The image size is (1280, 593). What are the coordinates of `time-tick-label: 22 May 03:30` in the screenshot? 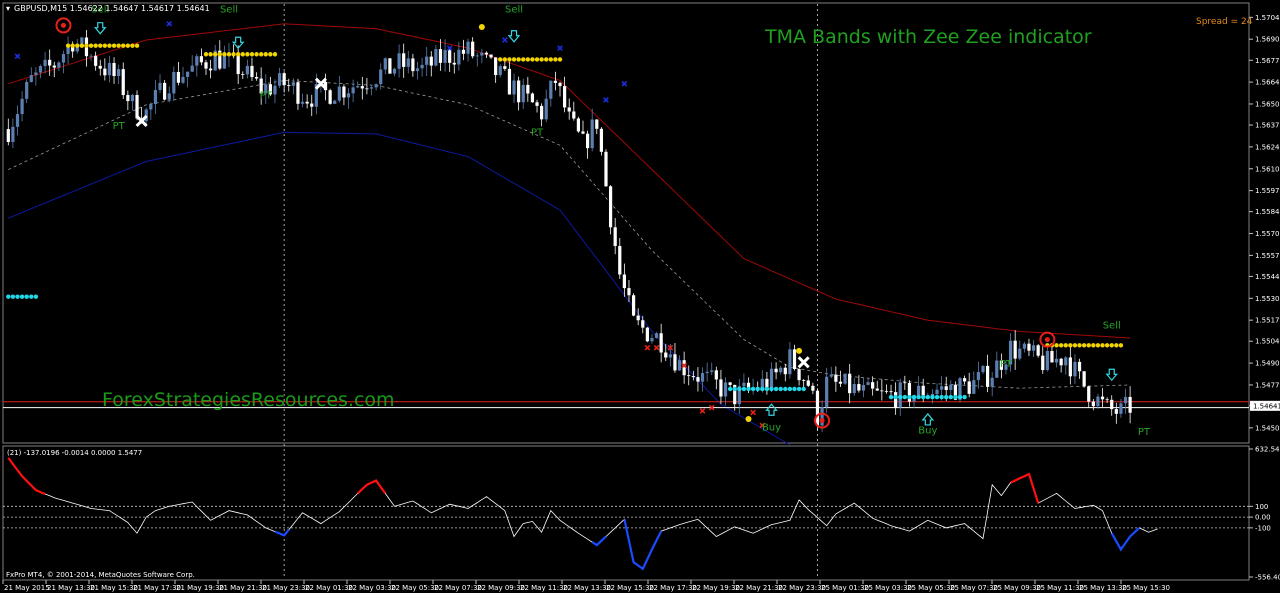 It's located at (372, 588).